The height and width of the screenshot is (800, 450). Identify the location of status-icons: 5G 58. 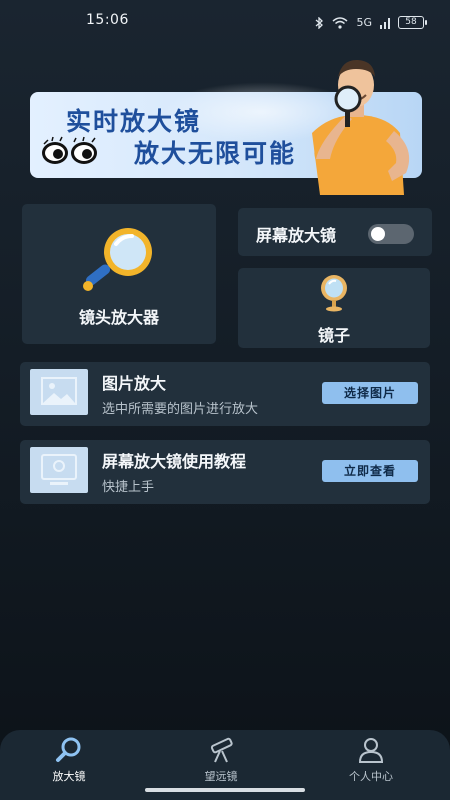
(370, 22).